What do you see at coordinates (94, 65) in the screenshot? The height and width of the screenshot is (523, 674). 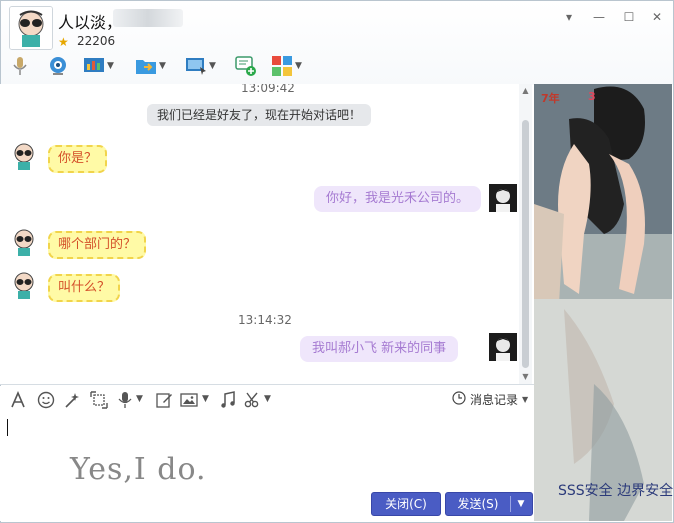 I see `presentation-icon` at bounding box center [94, 65].